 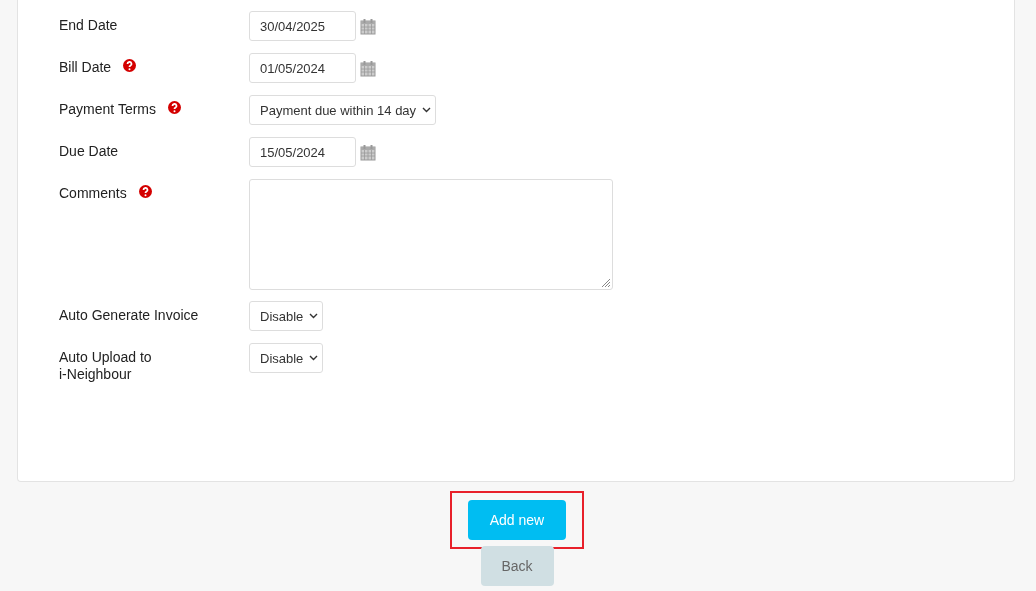 I want to click on date-field: 01/05/2024, so click(x=302, y=68).